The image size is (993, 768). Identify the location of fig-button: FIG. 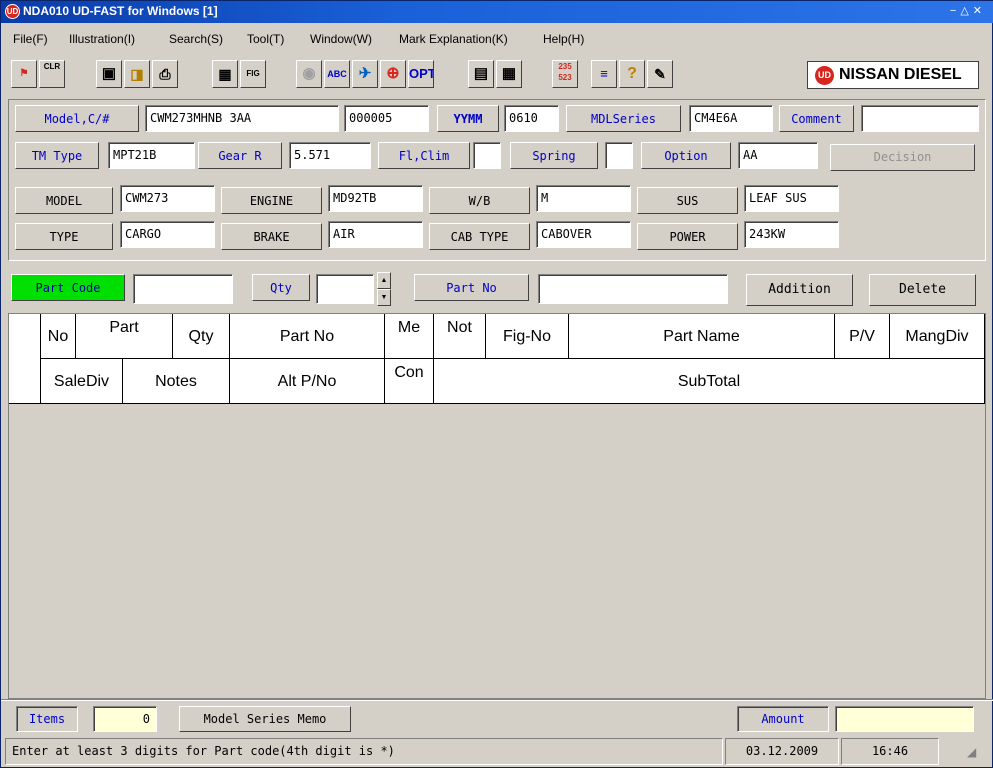
(253, 74).